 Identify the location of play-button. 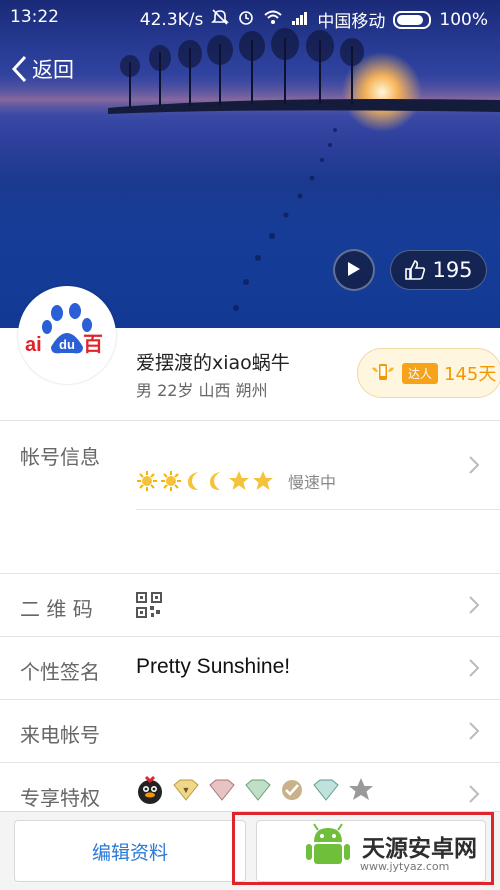
(354, 270).